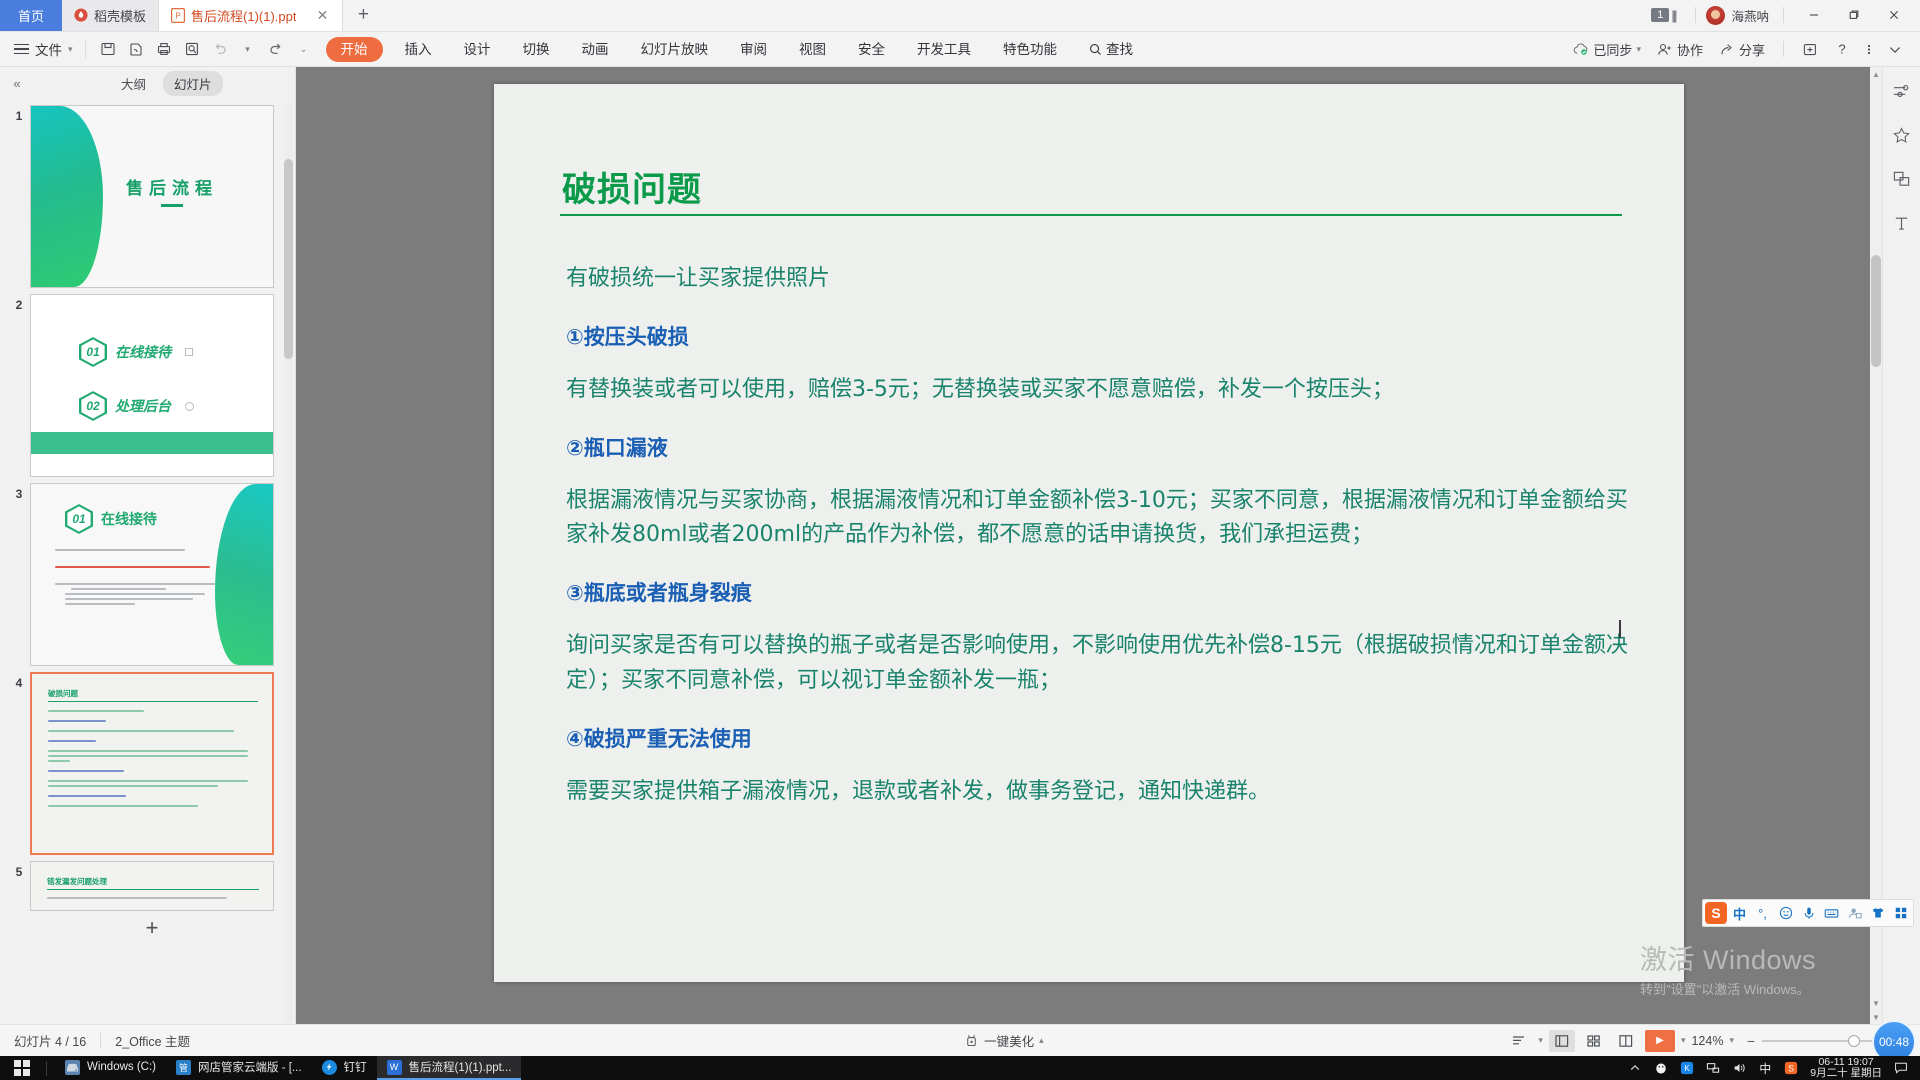 The height and width of the screenshot is (1080, 1920). Describe the element at coordinates (1814, 15) in the screenshot. I see `minimize-button` at that location.